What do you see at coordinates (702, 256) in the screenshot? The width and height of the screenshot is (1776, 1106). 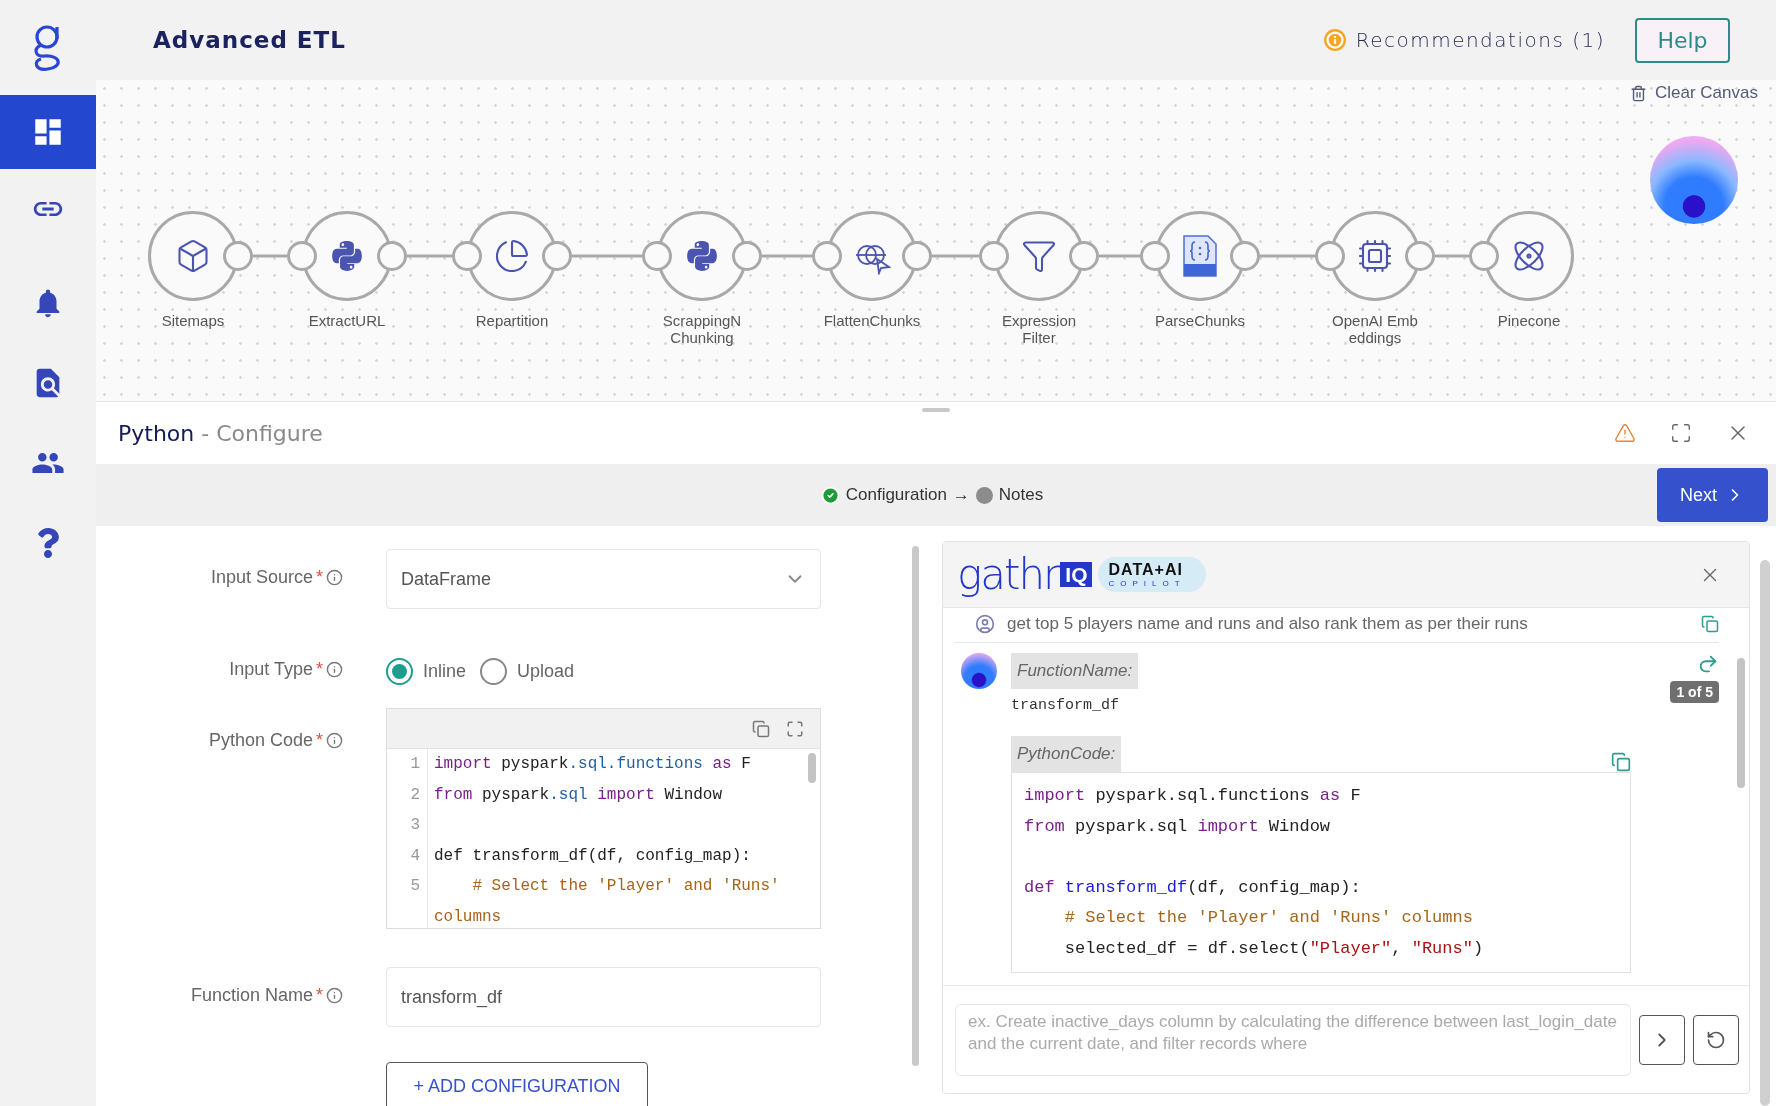 I see `python-icon` at bounding box center [702, 256].